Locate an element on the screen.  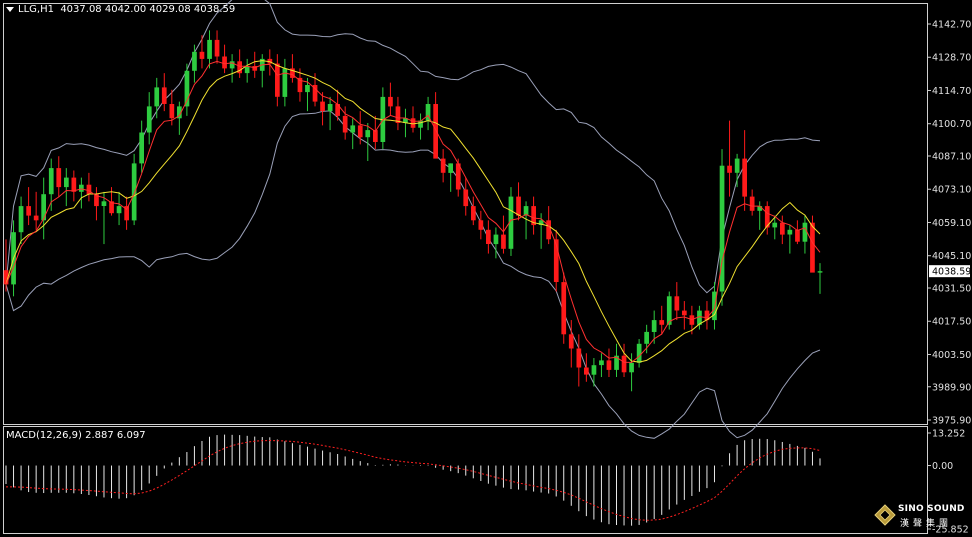
symbol-label: LLG,H1 is located at coordinates (36, 9).